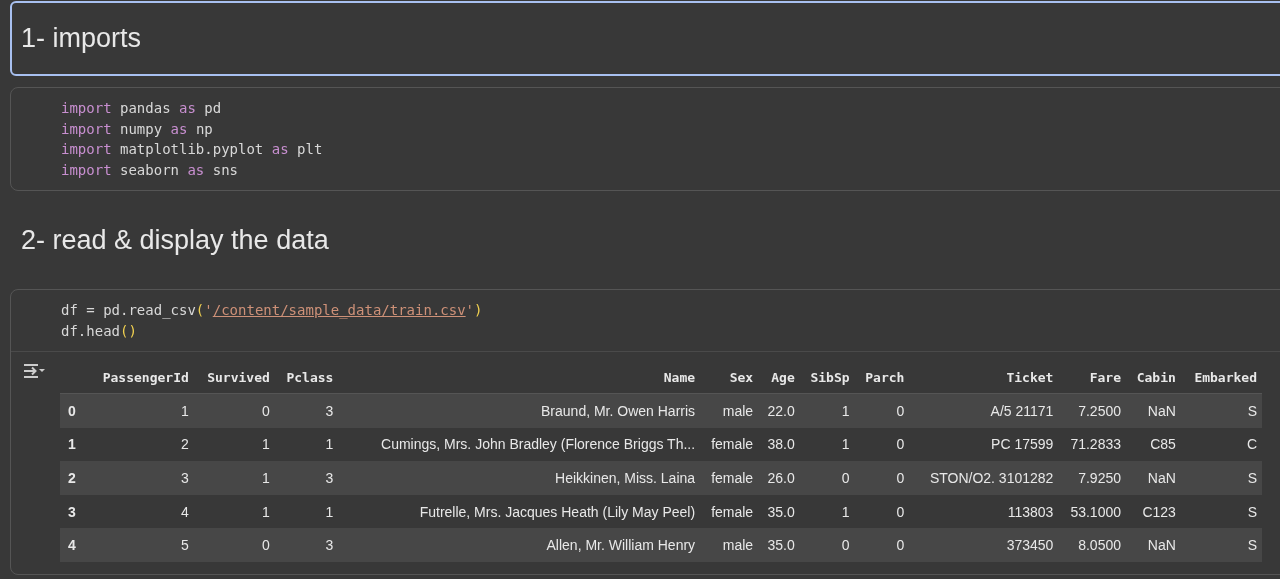 The height and width of the screenshot is (579, 1280). What do you see at coordinates (1092, 545) in the screenshot?
I see `table-cell: 8.0500` at bounding box center [1092, 545].